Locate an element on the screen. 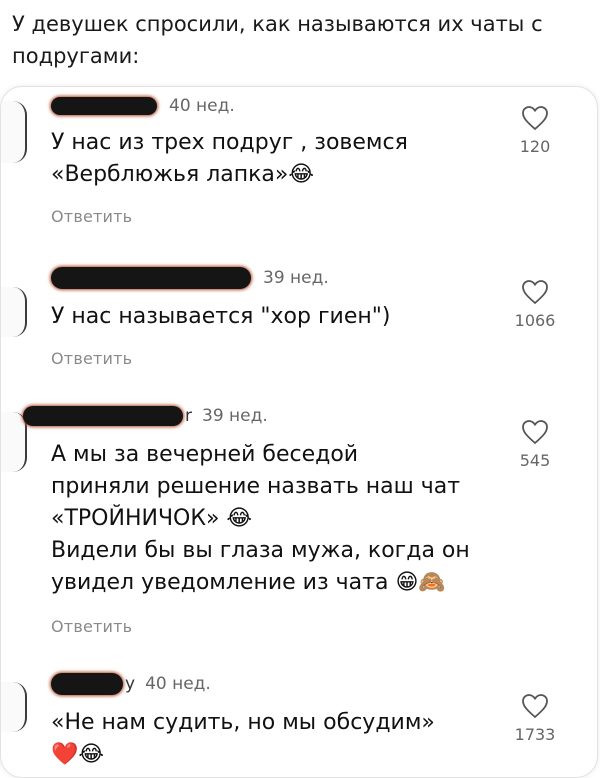 The image size is (600, 778). comment-meta: у 40 нед. is located at coordinates (131, 684).